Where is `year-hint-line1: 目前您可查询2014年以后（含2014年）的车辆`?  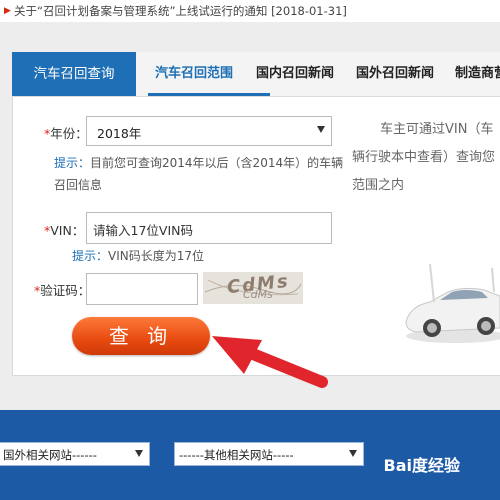
year-hint-line1: 目前您可查询2014年以后（含2014年）的车辆 is located at coordinates (217, 163).